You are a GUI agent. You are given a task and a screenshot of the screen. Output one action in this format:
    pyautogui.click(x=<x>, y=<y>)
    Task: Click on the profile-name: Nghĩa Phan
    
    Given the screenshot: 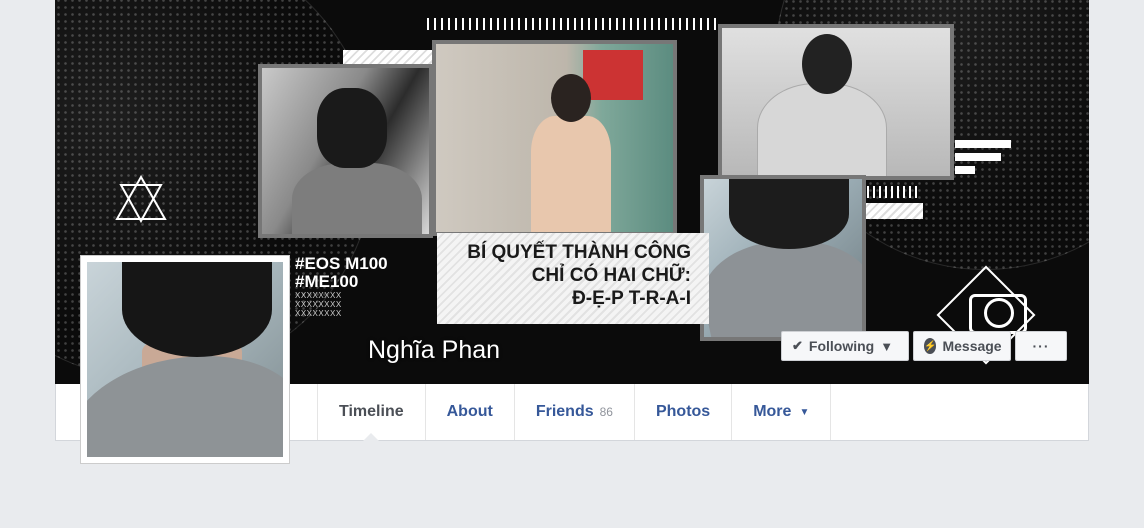 What is the action you would take?
    pyautogui.click(x=434, y=350)
    